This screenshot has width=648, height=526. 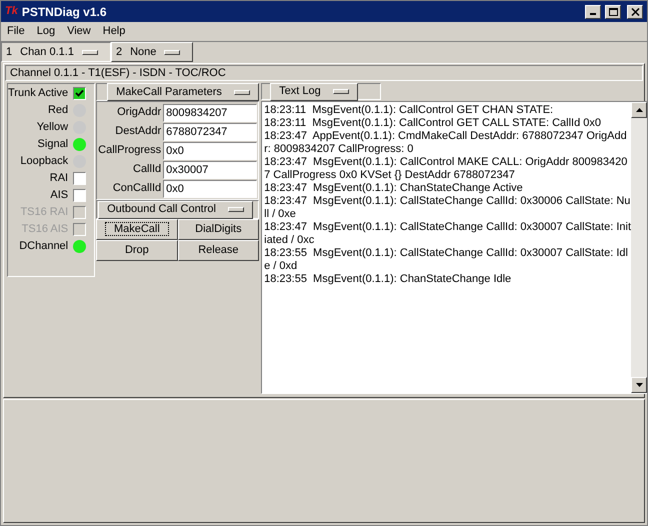 I want to click on log-line: iated / 0xc, so click(x=290, y=240).